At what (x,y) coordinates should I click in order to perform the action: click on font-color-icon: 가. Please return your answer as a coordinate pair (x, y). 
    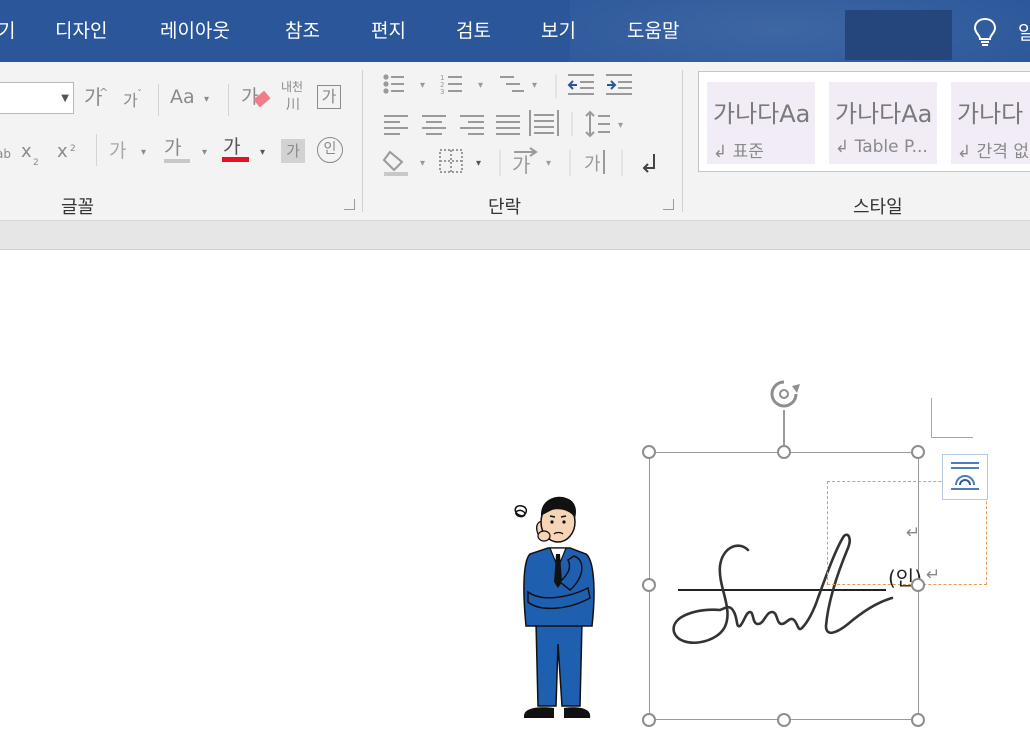
    Looking at the image, I should click on (231, 147).